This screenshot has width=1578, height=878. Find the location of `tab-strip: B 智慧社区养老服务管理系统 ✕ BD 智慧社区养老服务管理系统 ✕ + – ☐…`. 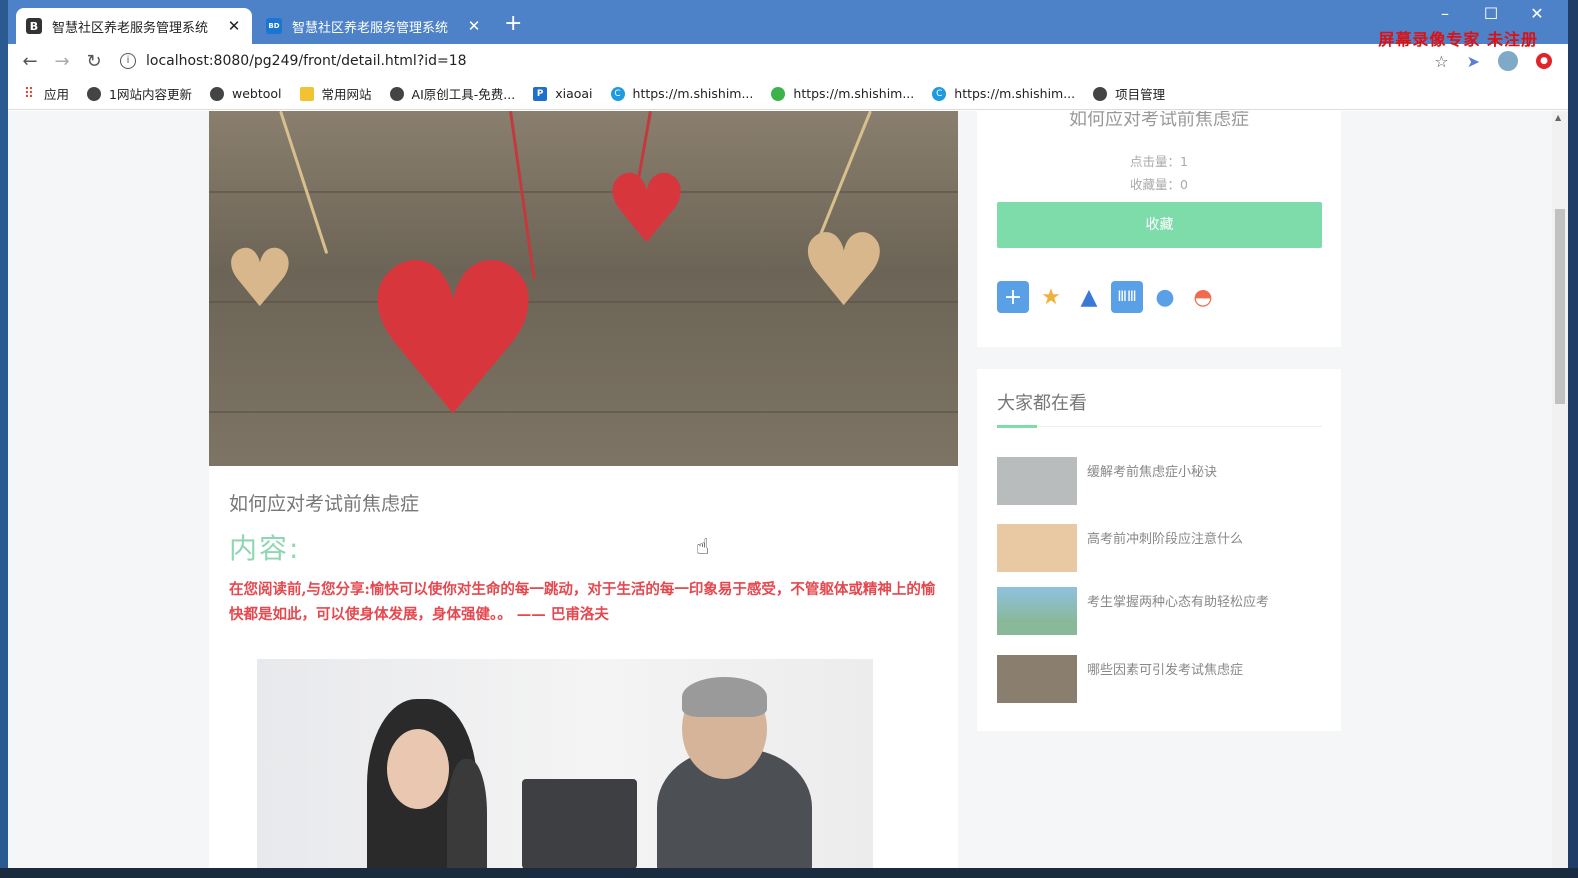

tab-strip: B 智慧社区养老服务管理系统 ✕ BD 智慧社区养老服务管理系统 ✕ + – ☐… is located at coordinates (788, 24).